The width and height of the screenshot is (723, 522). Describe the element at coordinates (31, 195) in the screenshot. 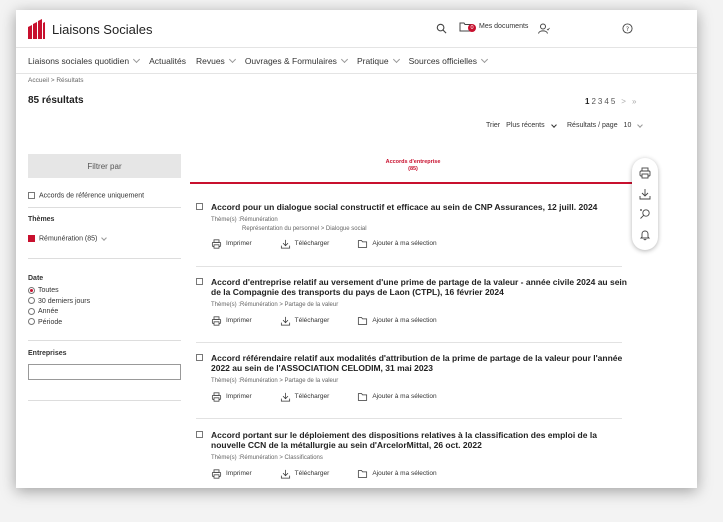

I see `checkbox` at that location.